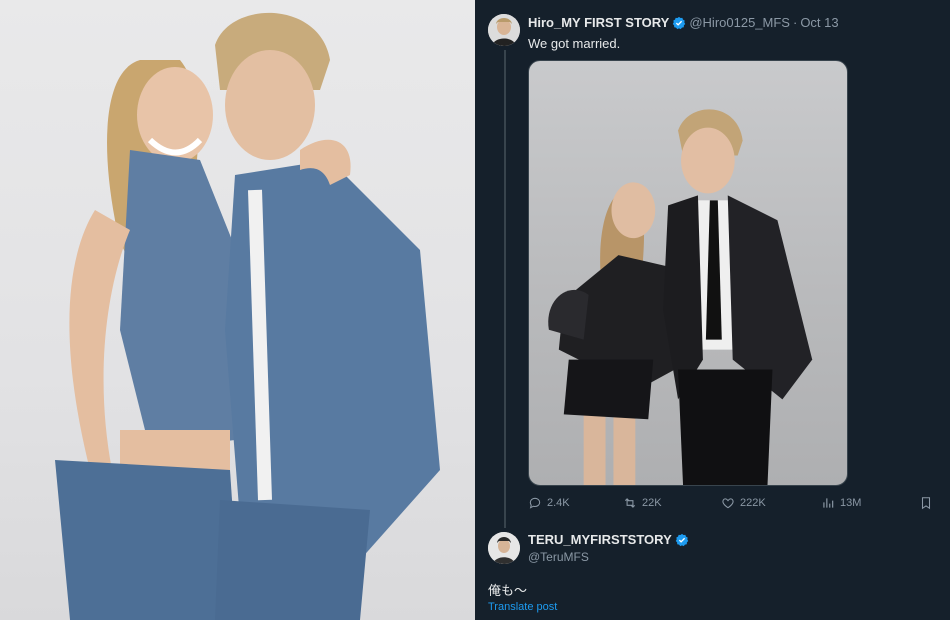 This screenshot has height=620, width=950. What do you see at coordinates (505, 289) in the screenshot?
I see `thread-line` at bounding box center [505, 289].